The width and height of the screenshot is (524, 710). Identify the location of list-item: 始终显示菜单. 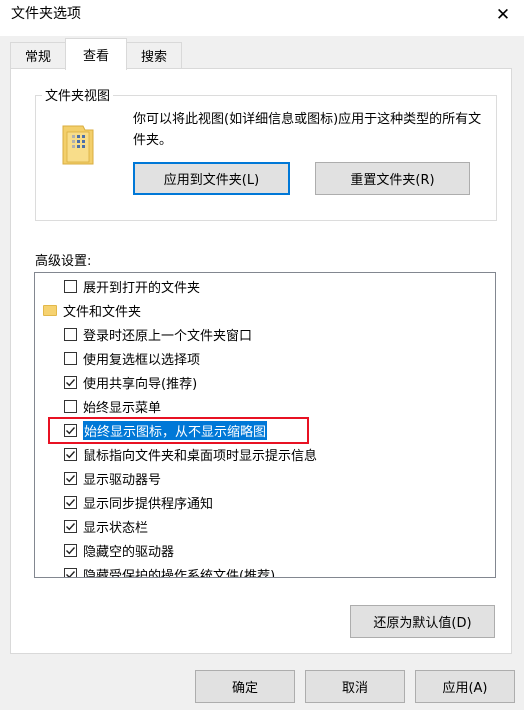
(253, 406).